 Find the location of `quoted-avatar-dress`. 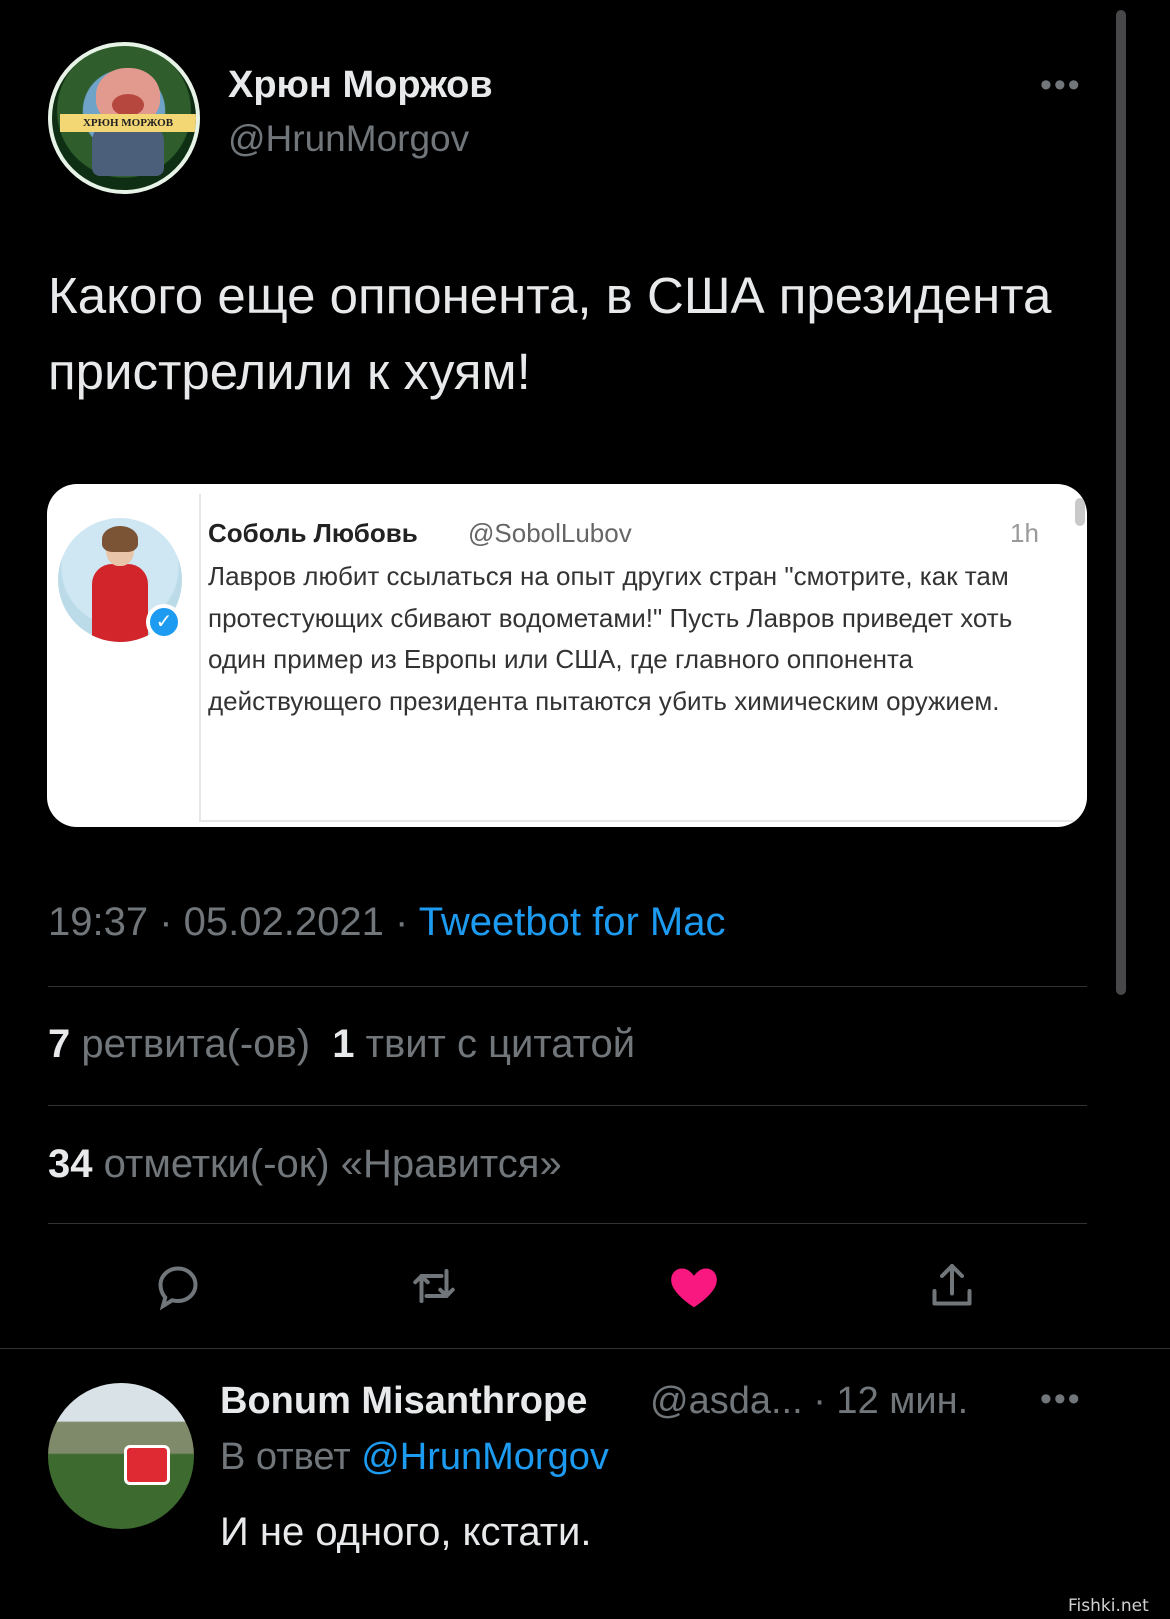

quoted-avatar-dress is located at coordinates (120, 603).